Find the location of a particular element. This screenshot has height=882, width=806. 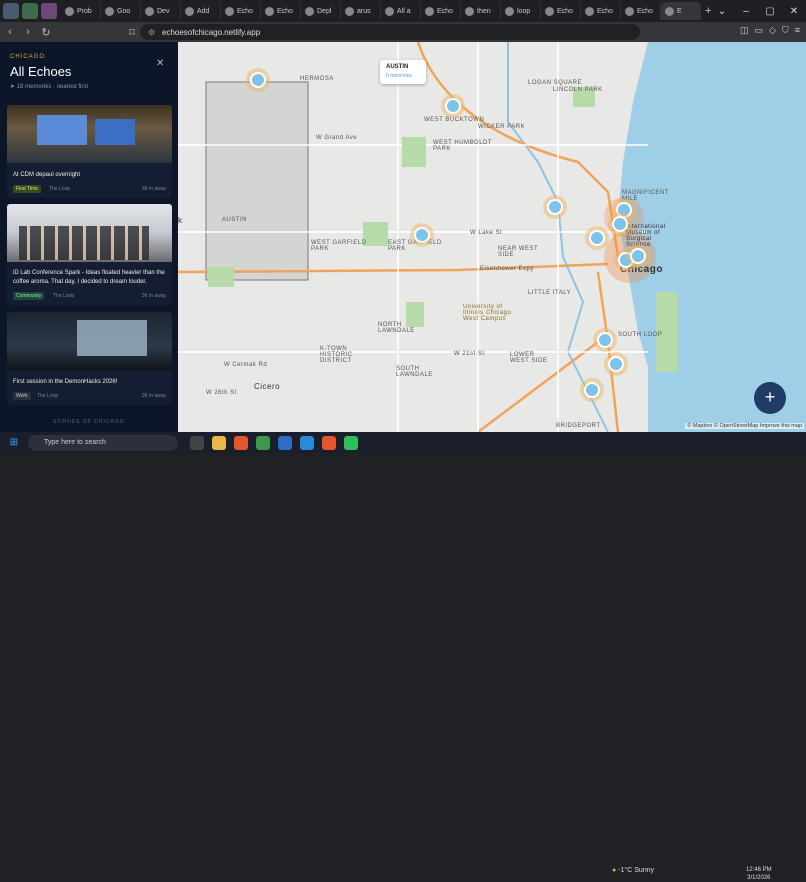

browser-tab: Goo is located at coordinates (121, 11).